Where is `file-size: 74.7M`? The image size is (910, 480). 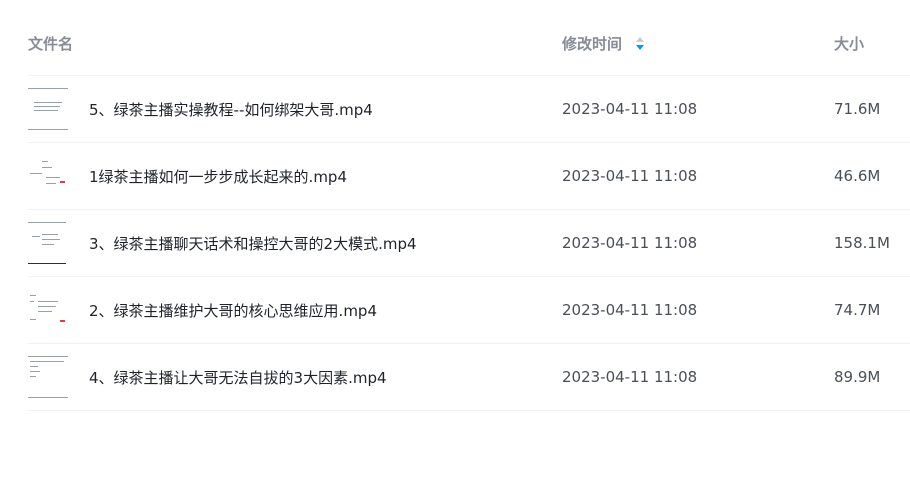 file-size: 74.7M is located at coordinates (857, 310).